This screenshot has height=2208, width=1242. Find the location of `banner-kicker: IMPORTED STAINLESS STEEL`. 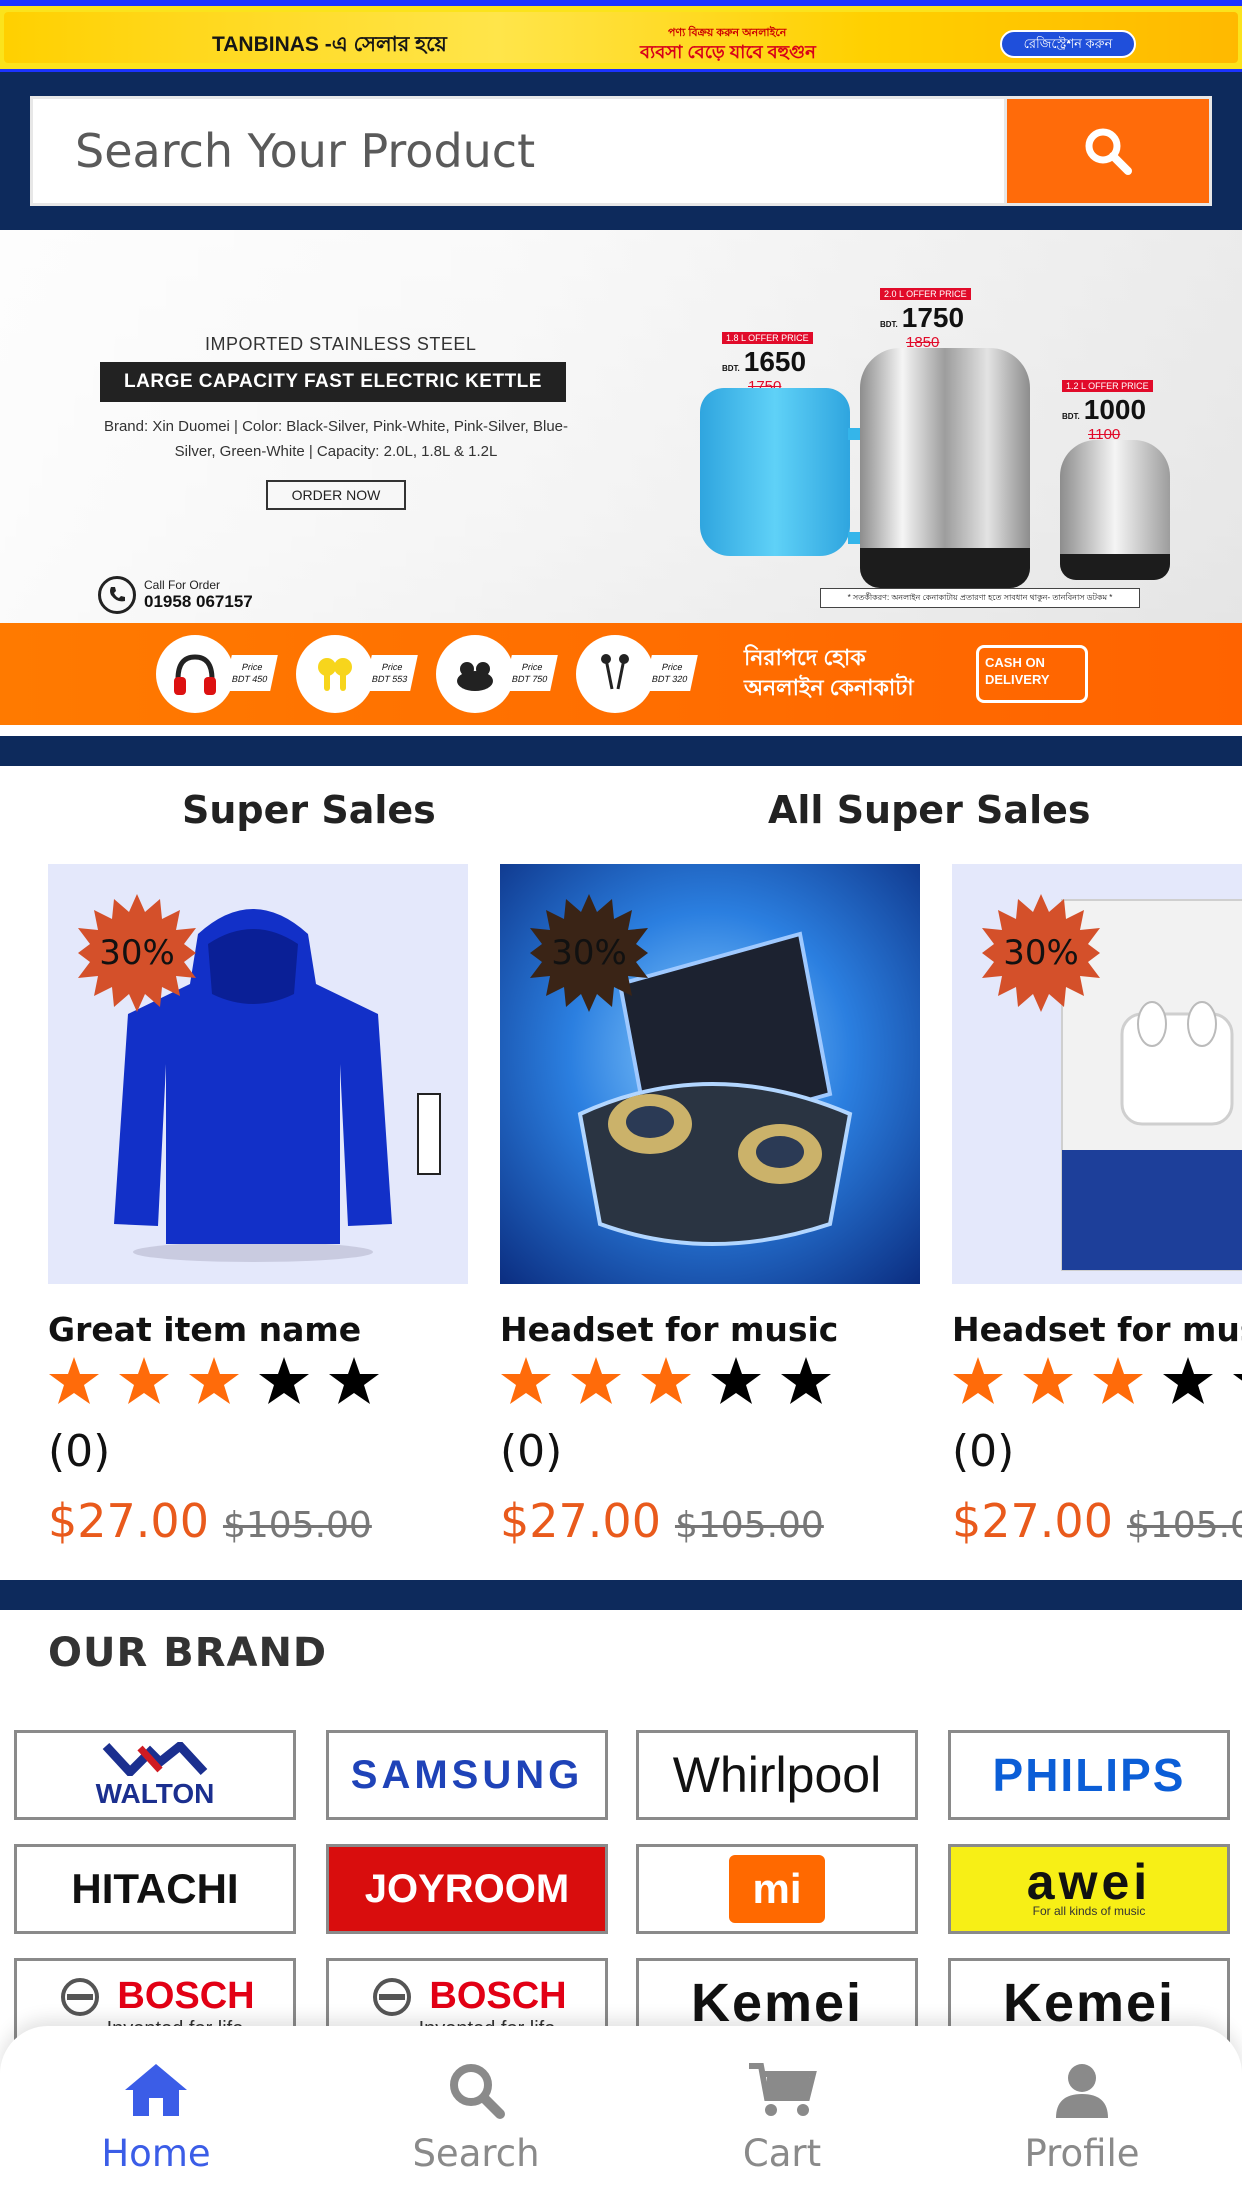

banner-kicker: IMPORTED STAINLESS STEEL is located at coordinates (341, 344).